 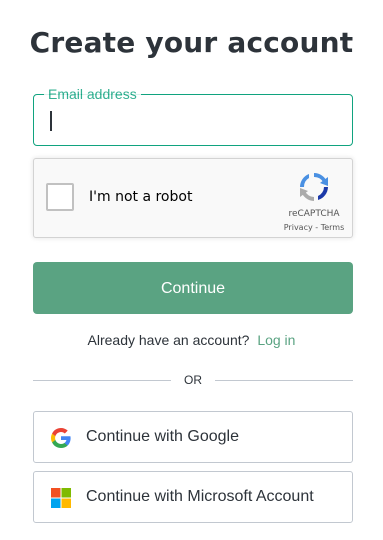 I want to click on email-field-container: Email address, so click(x=193, y=115).